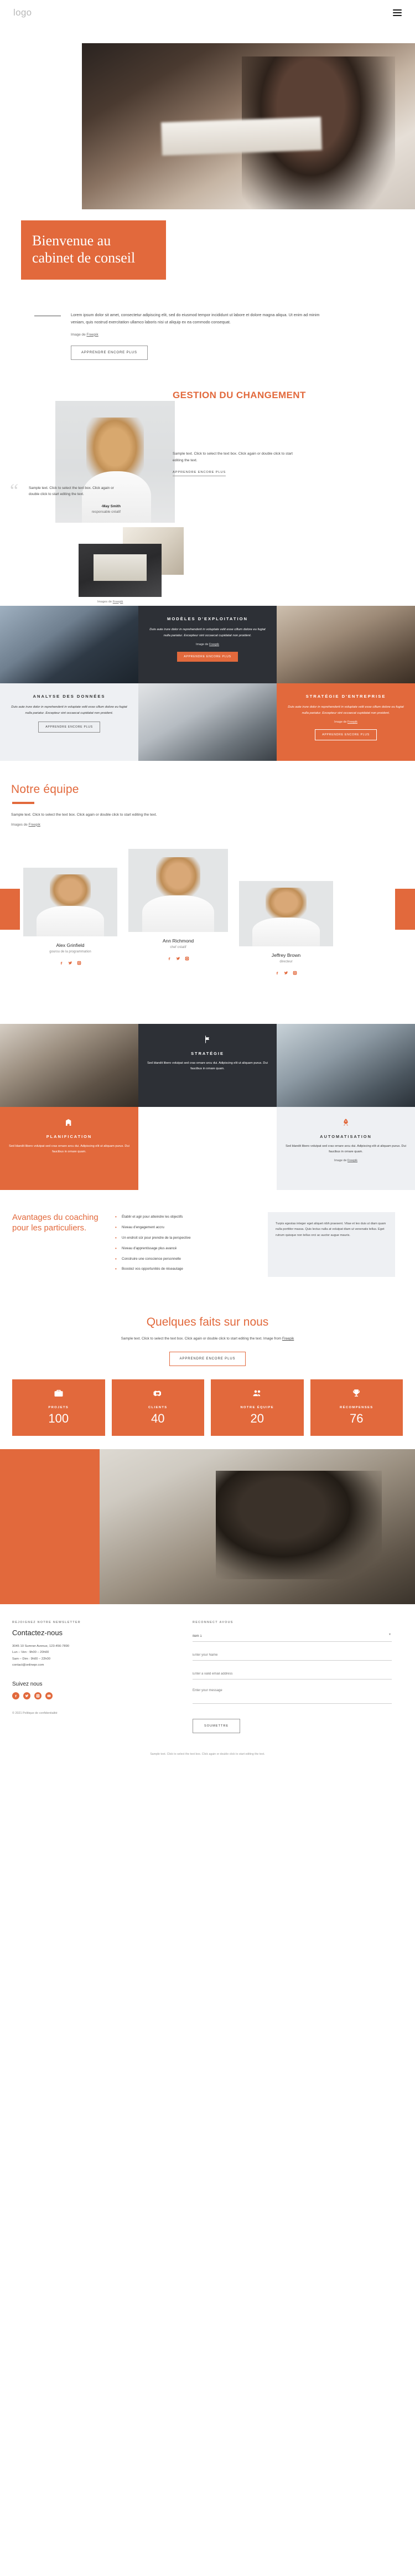 The image size is (415, 2576). Describe the element at coordinates (286, 929) in the screenshot. I see `team-member-card: Jeffrey Brown directeur` at that location.